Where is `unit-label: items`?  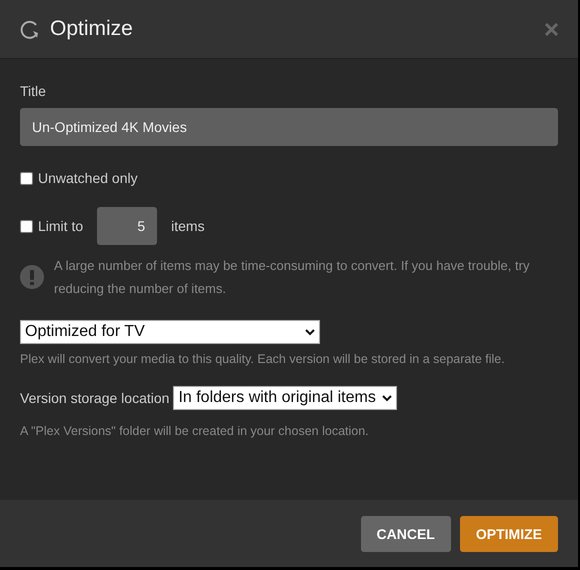 unit-label: items is located at coordinates (188, 226).